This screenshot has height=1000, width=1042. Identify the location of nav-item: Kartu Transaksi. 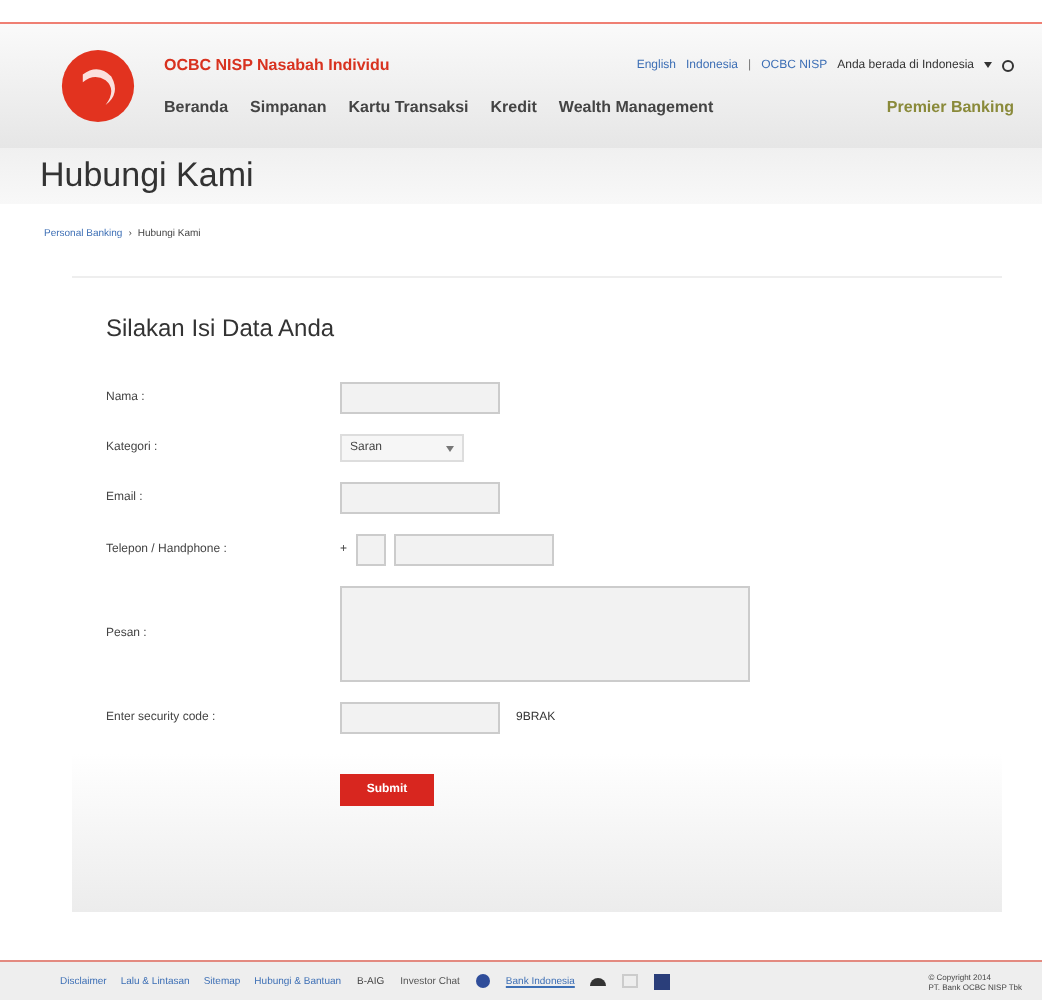
(408, 107).